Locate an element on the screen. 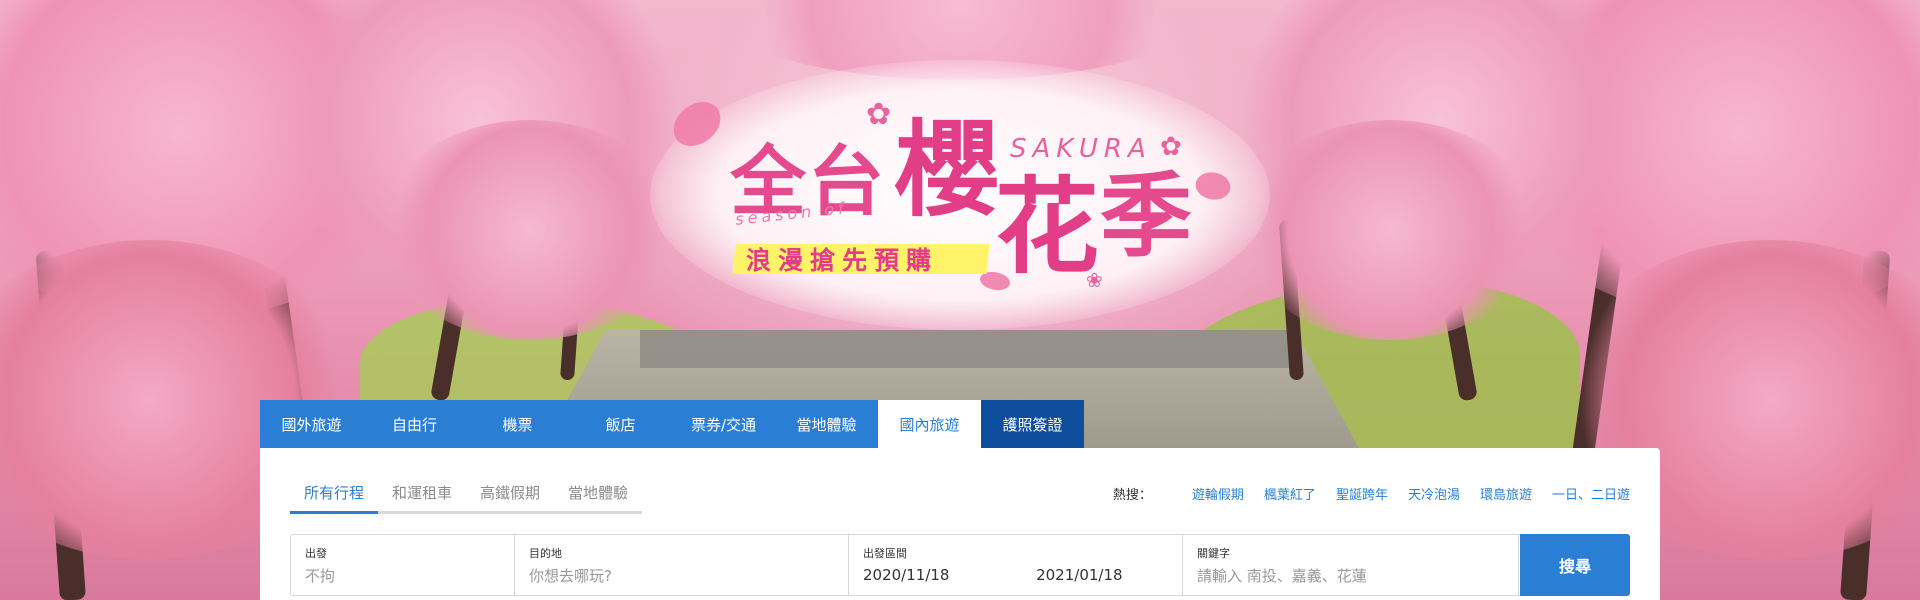 The height and width of the screenshot is (600, 1920). hot-search-label: 熱搜： is located at coordinates (1132, 495).